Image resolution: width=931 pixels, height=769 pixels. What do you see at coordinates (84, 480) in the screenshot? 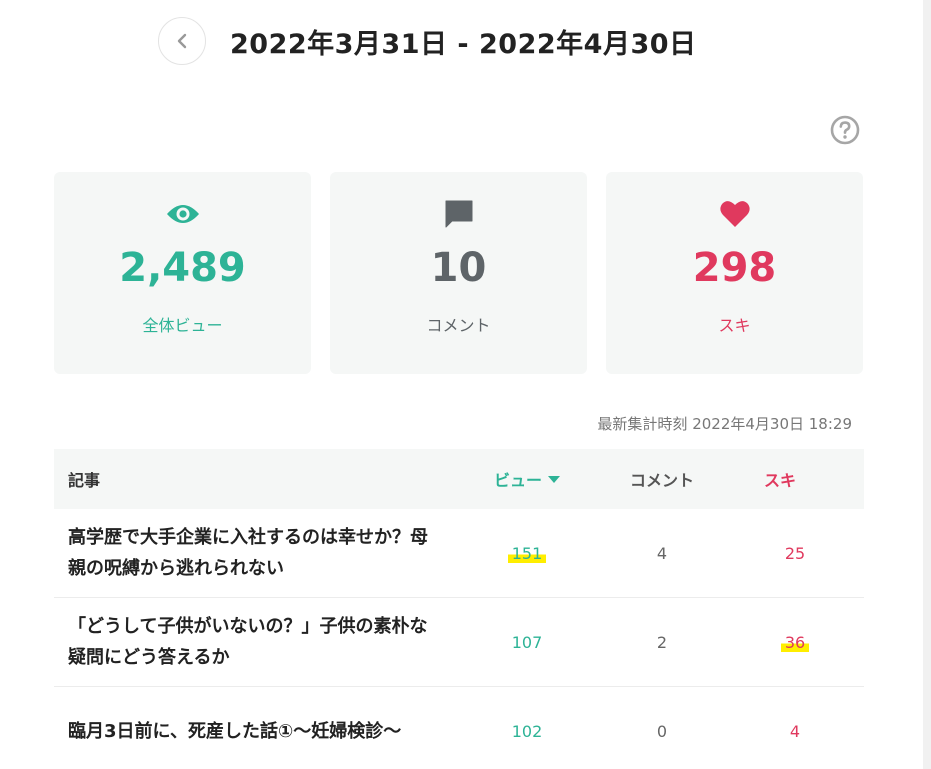
I see `header-article: 記事` at bounding box center [84, 480].